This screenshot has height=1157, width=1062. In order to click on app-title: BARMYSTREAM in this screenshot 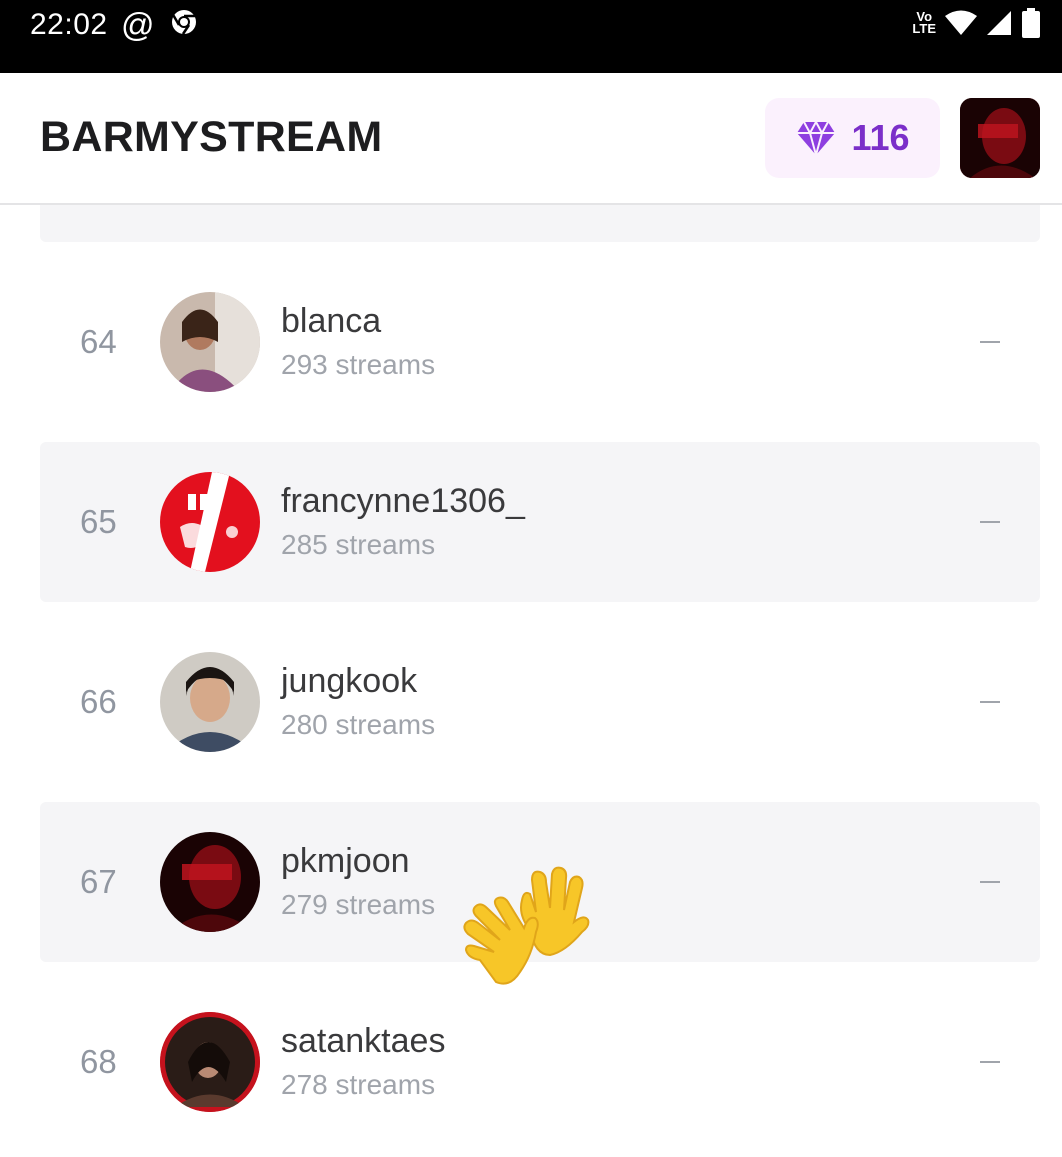, I will do `click(211, 137)`.